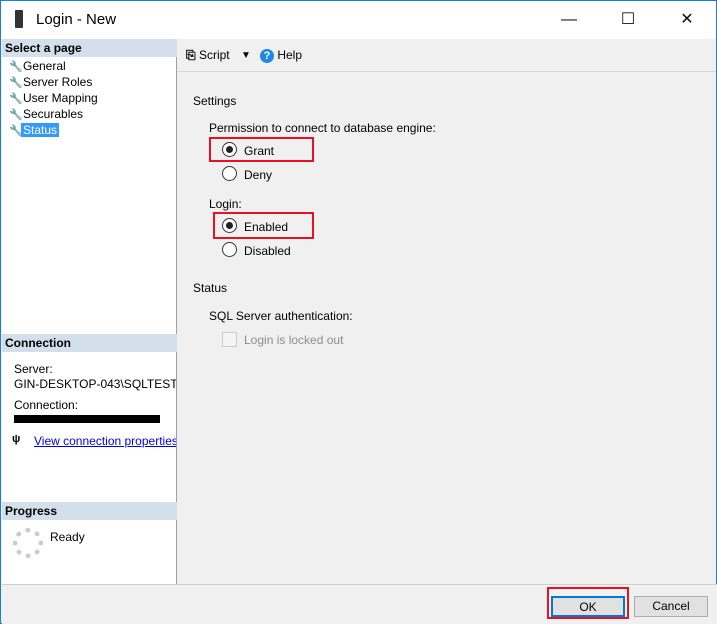 This screenshot has width=717, height=624. Describe the element at coordinates (229, 149) in the screenshot. I see `grant-radio` at that location.